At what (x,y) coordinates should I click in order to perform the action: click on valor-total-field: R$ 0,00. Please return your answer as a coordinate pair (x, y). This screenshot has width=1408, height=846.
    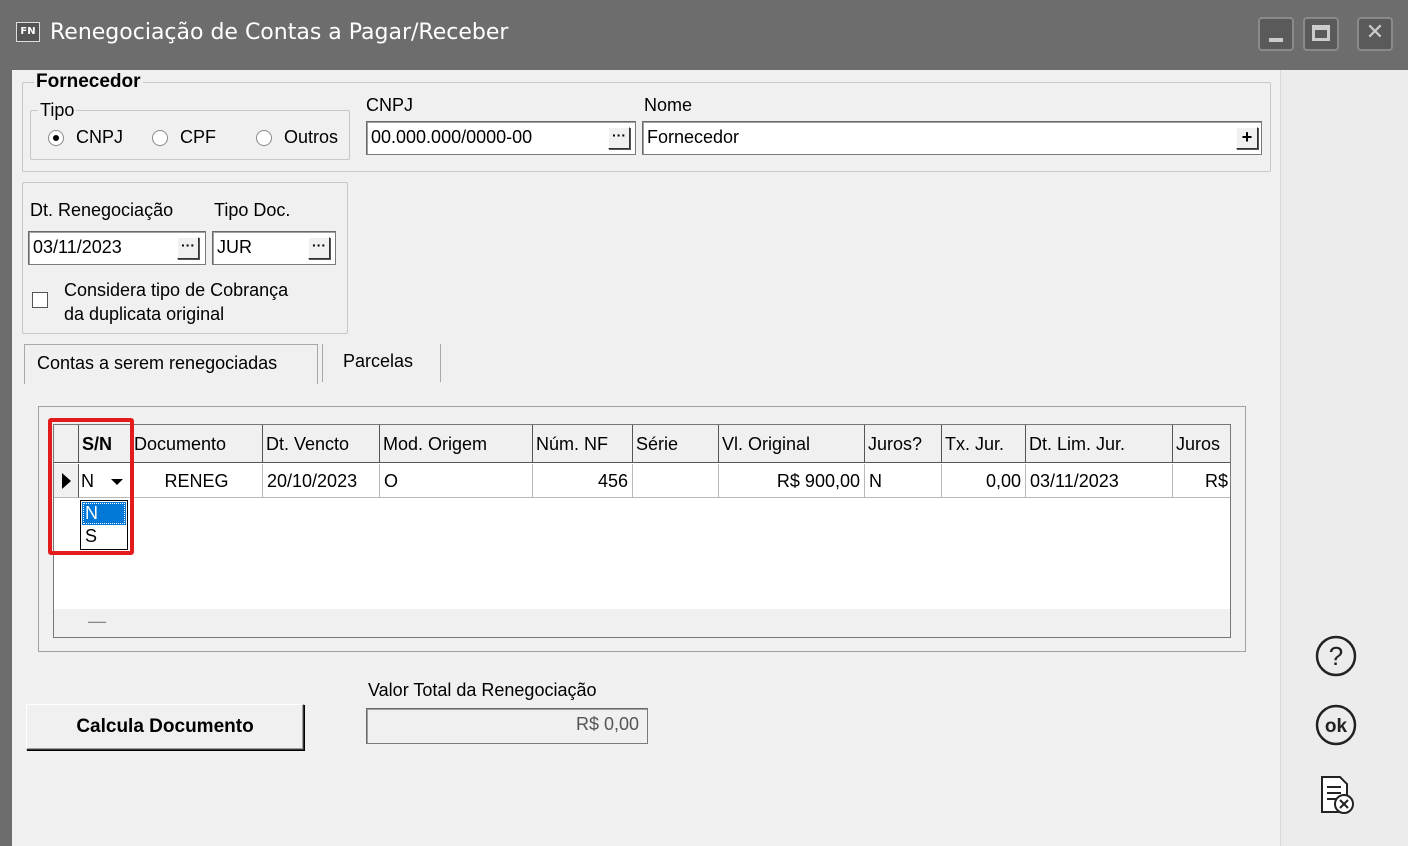
    Looking at the image, I should click on (507, 726).